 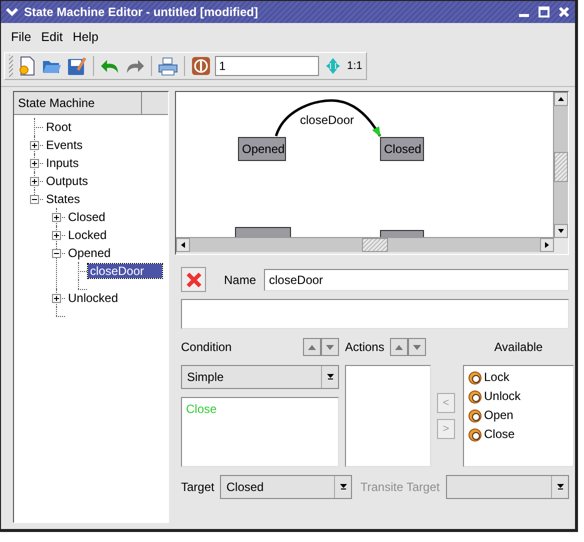 What do you see at coordinates (78, 103) in the screenshot?
I see `column-header: State Machine` at bounding box center [78, 103].